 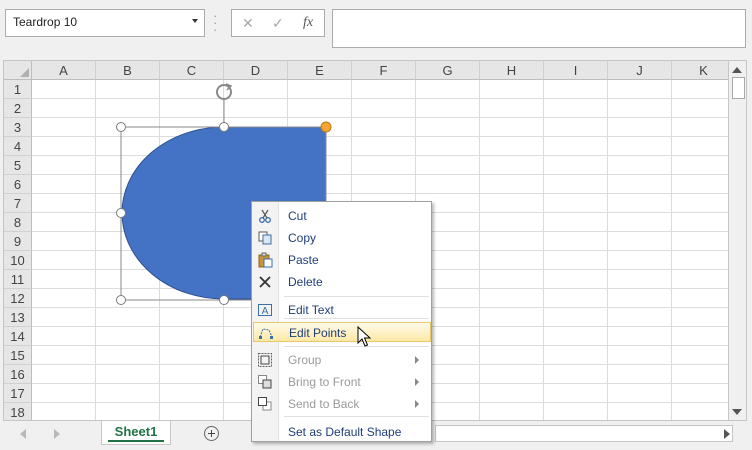 I want to click on menu-item-label: Delete, so click(x=305, y=282).